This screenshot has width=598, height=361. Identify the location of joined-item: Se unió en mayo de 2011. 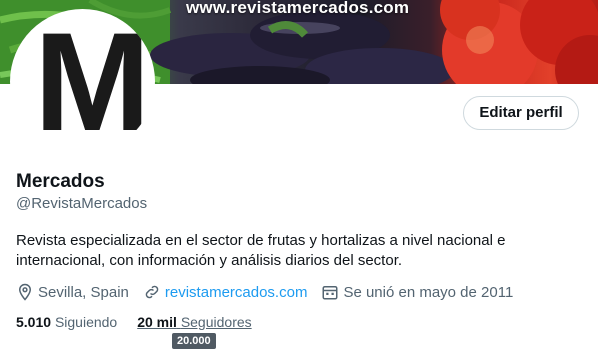
(417, 292).